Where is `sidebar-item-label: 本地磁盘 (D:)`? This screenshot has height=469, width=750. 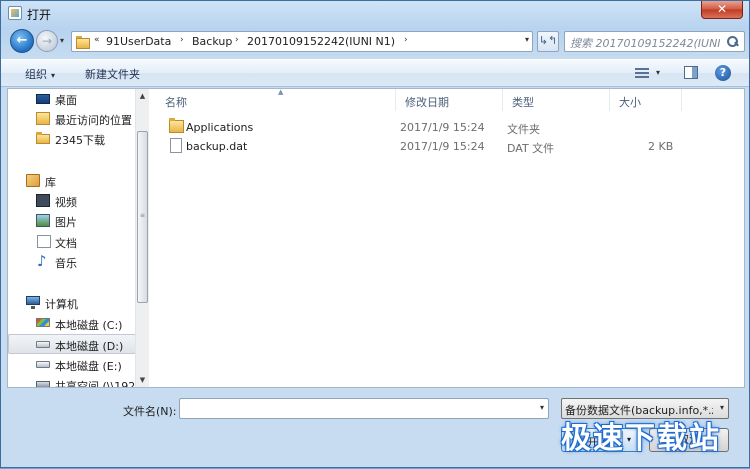
sidebar-item-label: 本地磁盘 (D:) is located at coordinates (89, 346).